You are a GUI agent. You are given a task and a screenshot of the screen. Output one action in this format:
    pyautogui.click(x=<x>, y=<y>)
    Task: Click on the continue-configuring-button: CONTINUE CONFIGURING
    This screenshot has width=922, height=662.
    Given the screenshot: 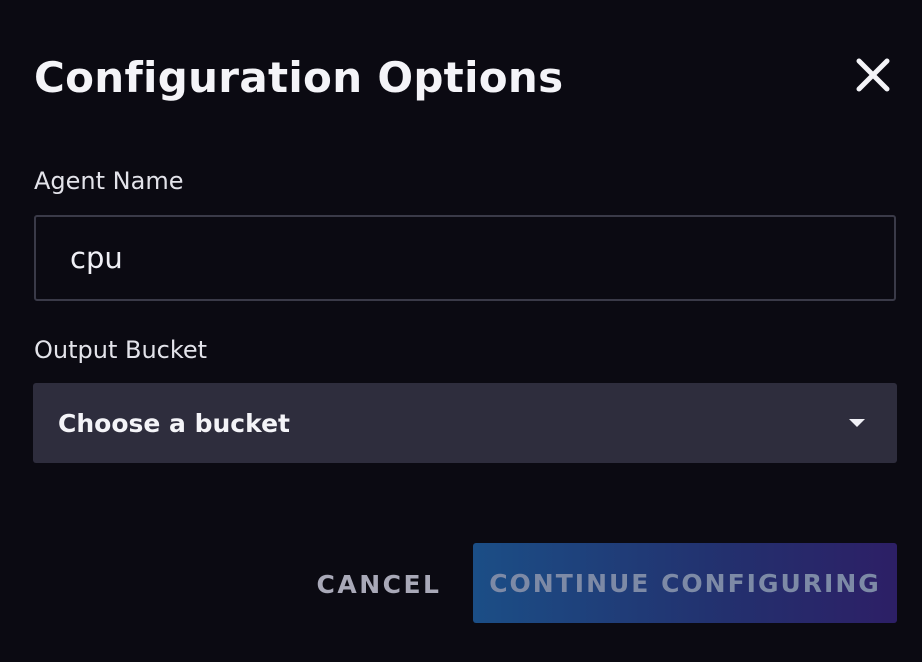 What is the action you would take?
    pyautogui.click(x=685, y=583)
    